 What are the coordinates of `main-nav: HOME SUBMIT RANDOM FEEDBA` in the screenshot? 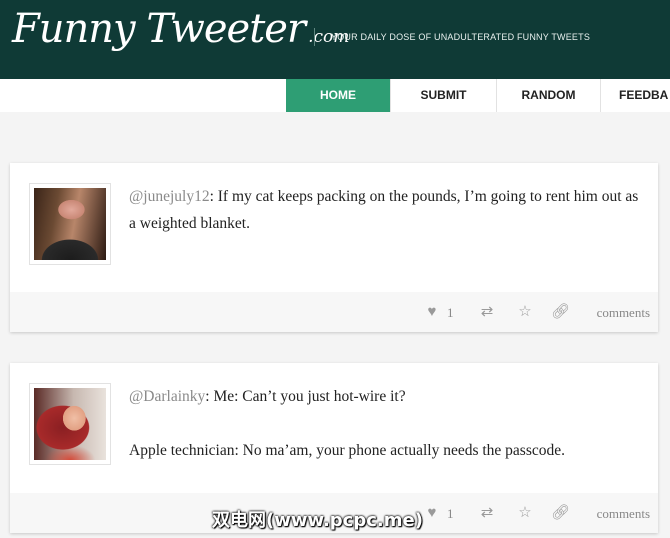 It's located at (478, 95).